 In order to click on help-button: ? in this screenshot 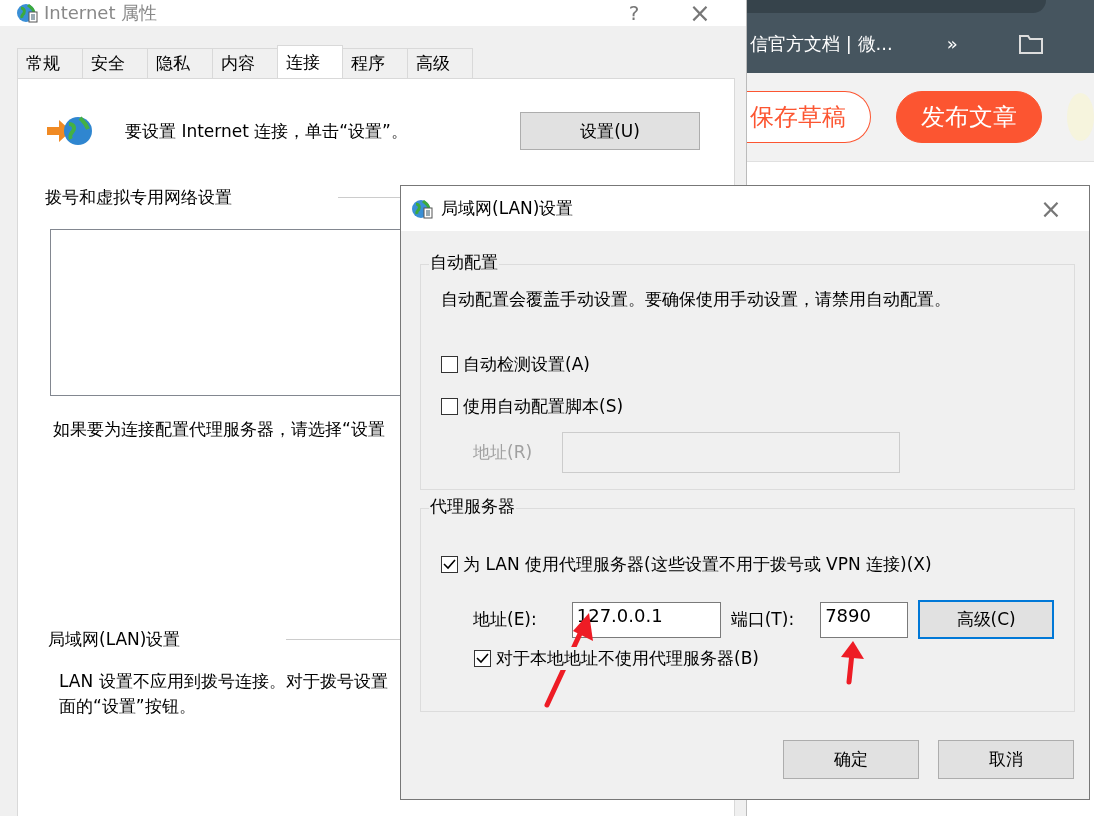, I will do `click(634, 13)`.